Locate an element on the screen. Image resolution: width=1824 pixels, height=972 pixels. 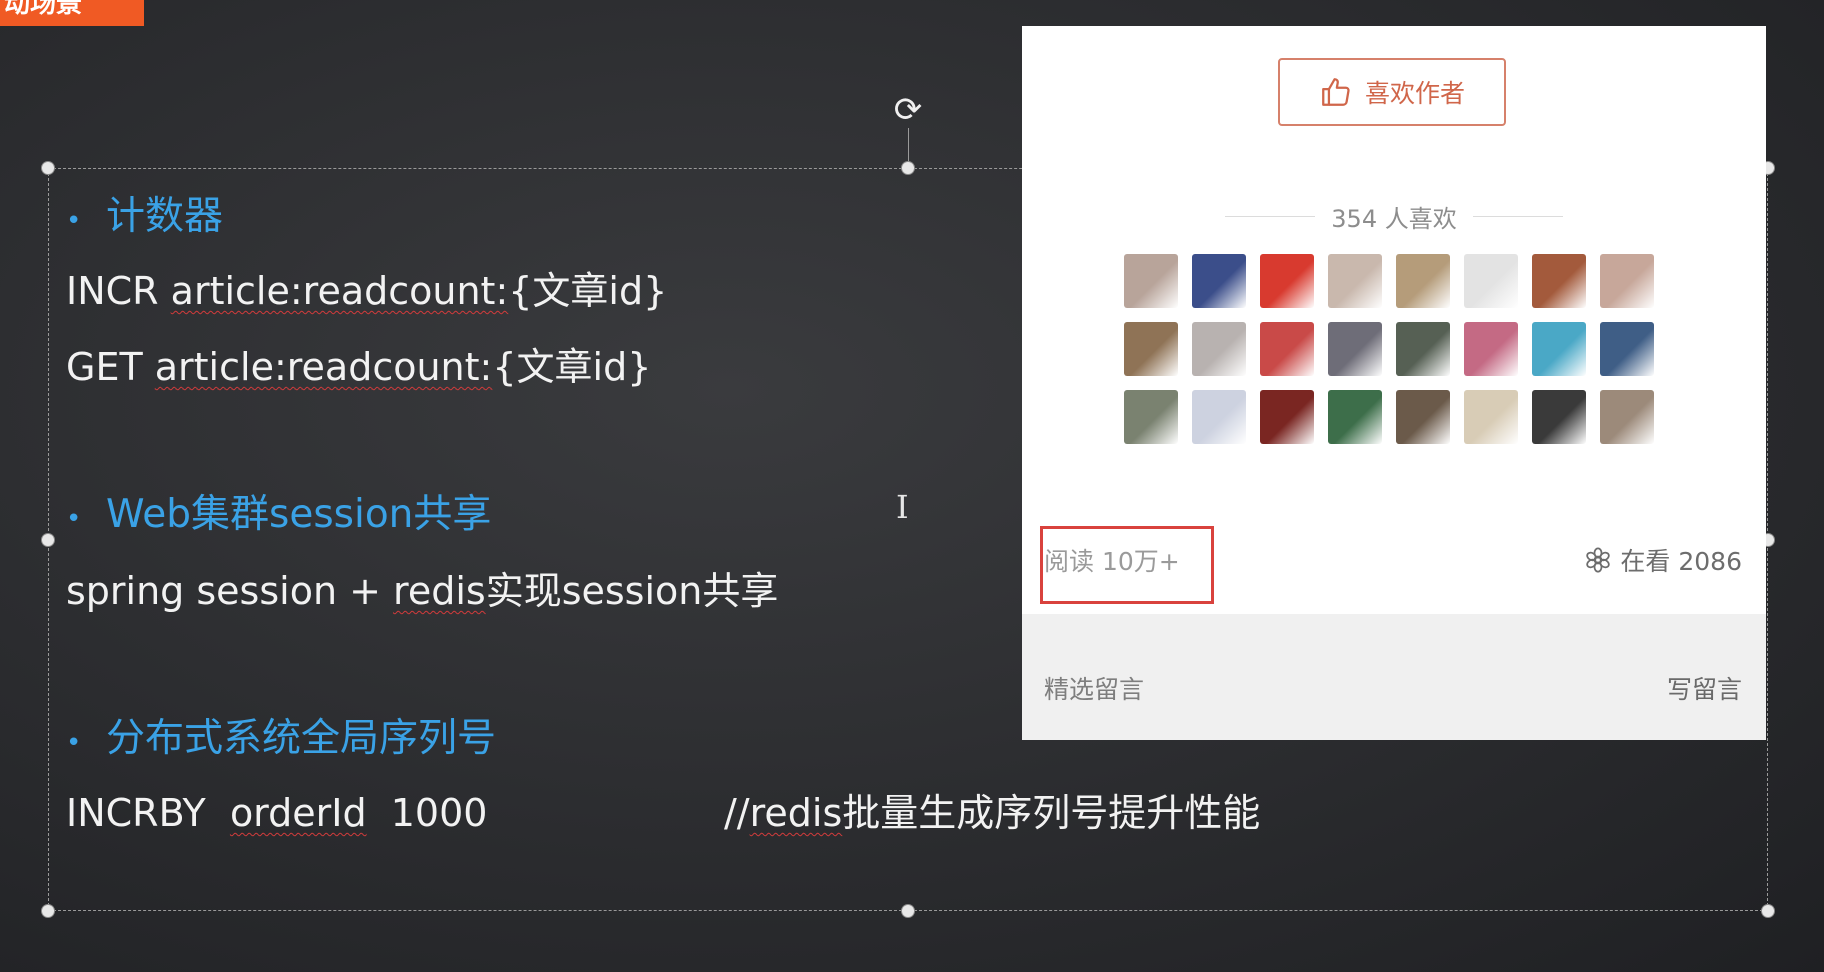
rotate-icon: ⟳ is located at coordinates (908, 110).